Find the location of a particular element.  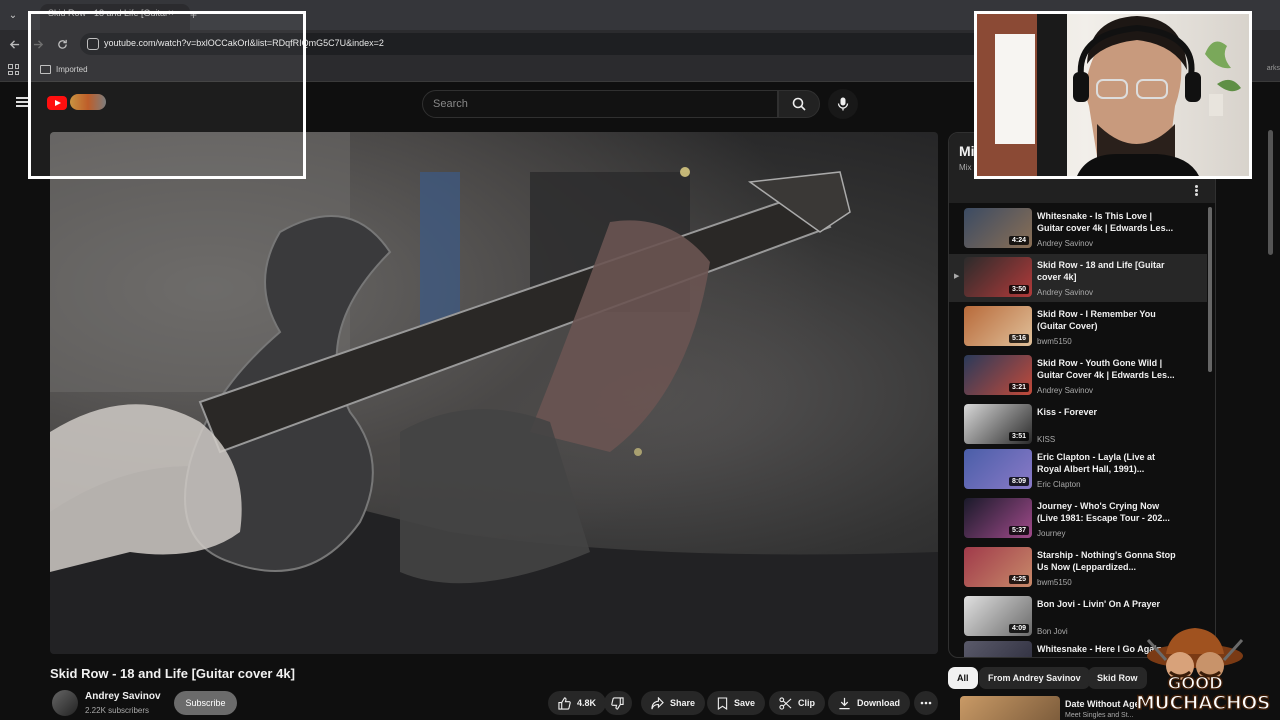

download-label: Download is located at coordinates (878, 703).